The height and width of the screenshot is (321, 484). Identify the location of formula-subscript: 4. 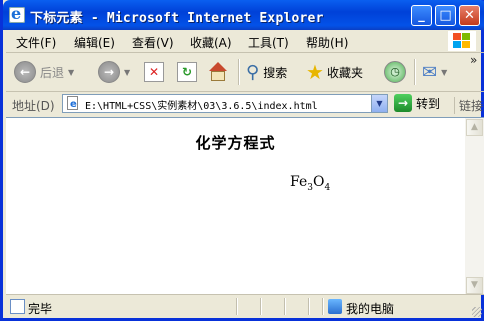
(327, 187).